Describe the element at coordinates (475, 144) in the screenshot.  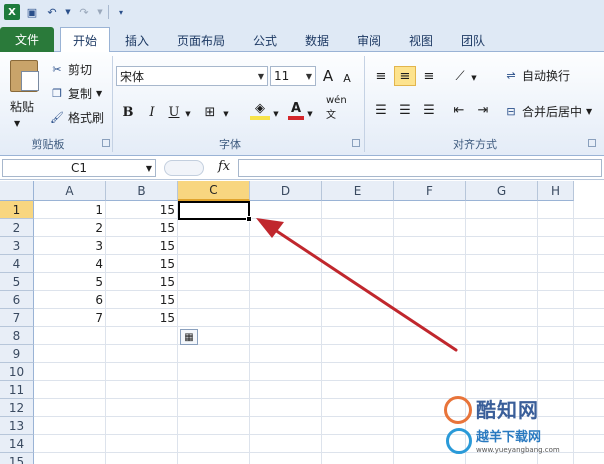
I see `group-label-alignment: 对齐方式` at that location.